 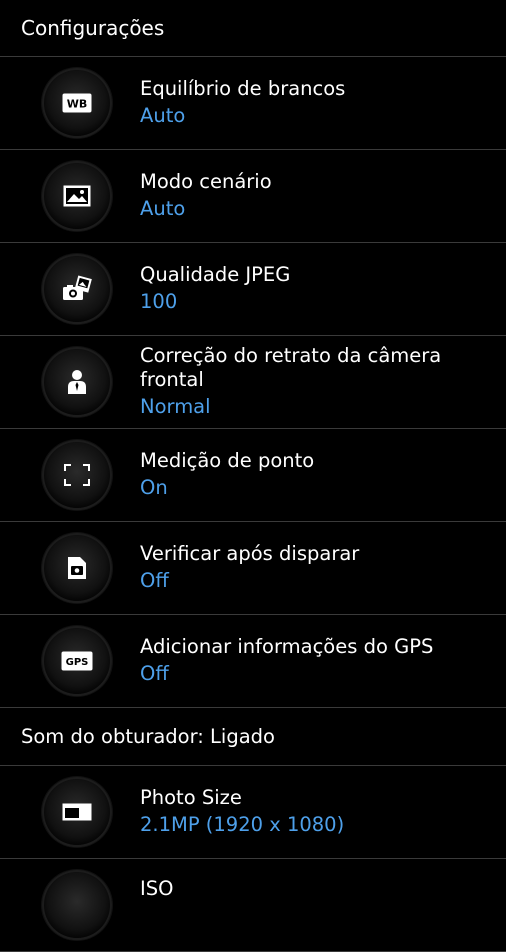 I want to click on setting-value: 100, so click(x=159, y=301).